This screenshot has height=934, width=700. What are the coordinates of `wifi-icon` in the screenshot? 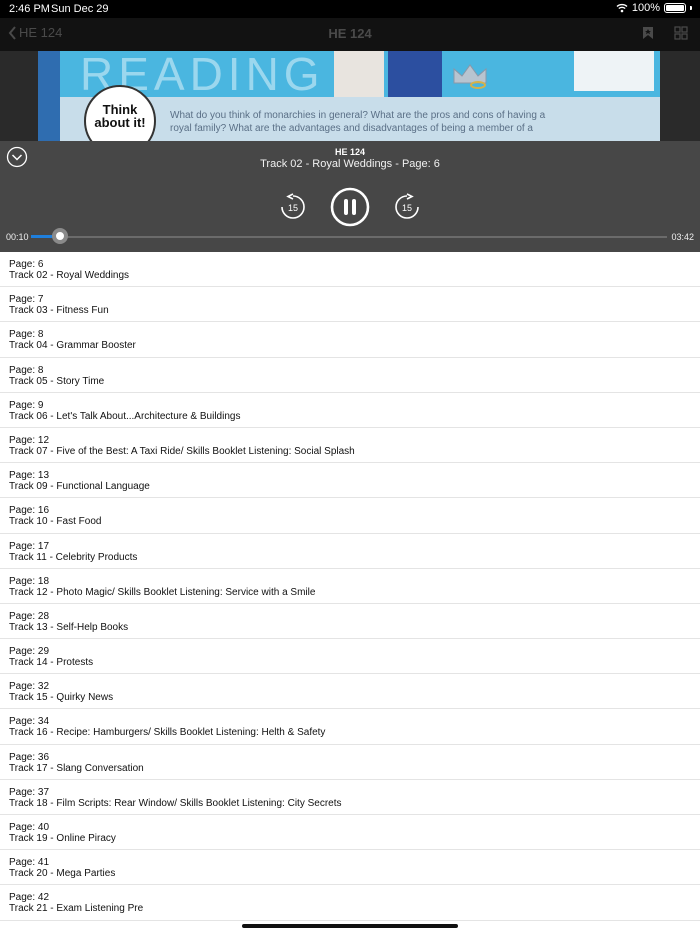 It's located at (622, 8).